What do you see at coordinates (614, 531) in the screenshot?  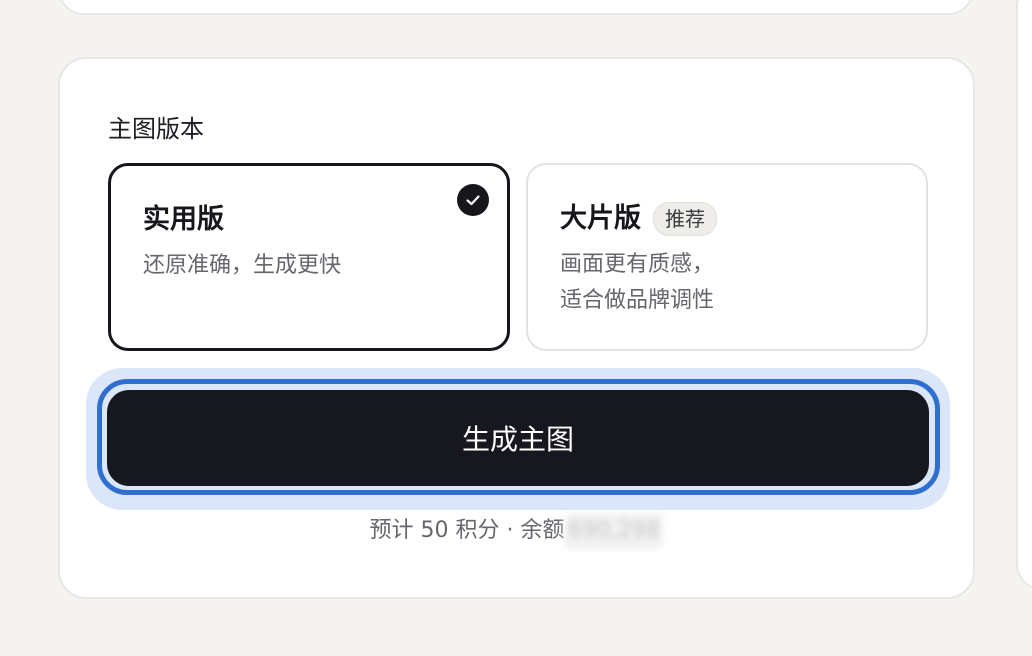 I see `balance-value: 690,298` at bounding box center [614, 531].